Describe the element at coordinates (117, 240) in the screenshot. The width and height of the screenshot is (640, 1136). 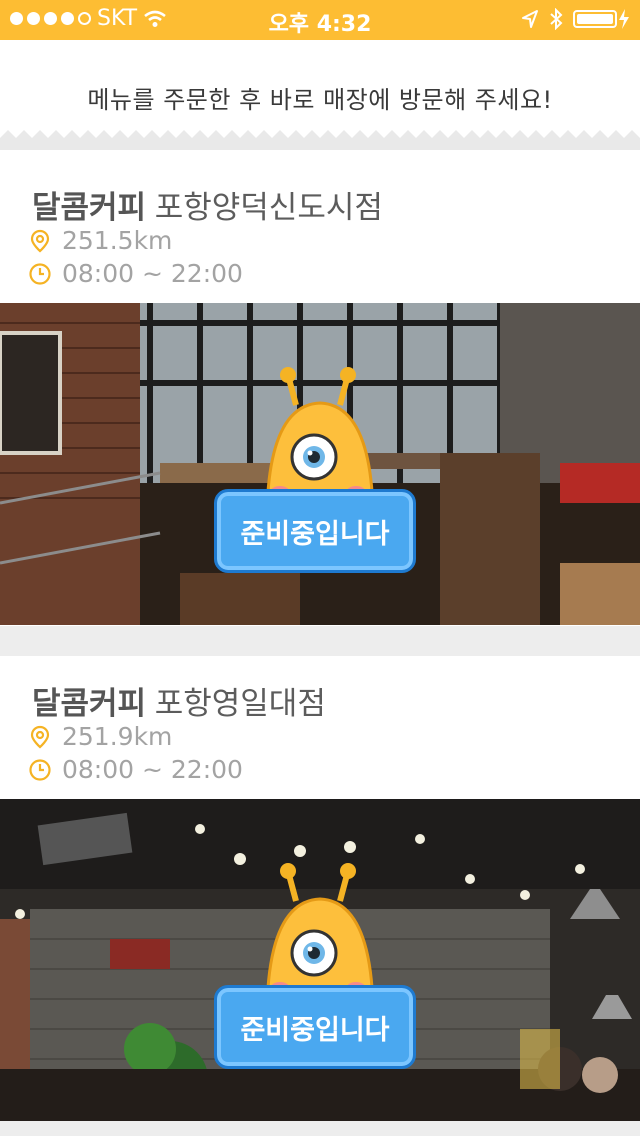
I see `store-distance: 251.5km` at that location.